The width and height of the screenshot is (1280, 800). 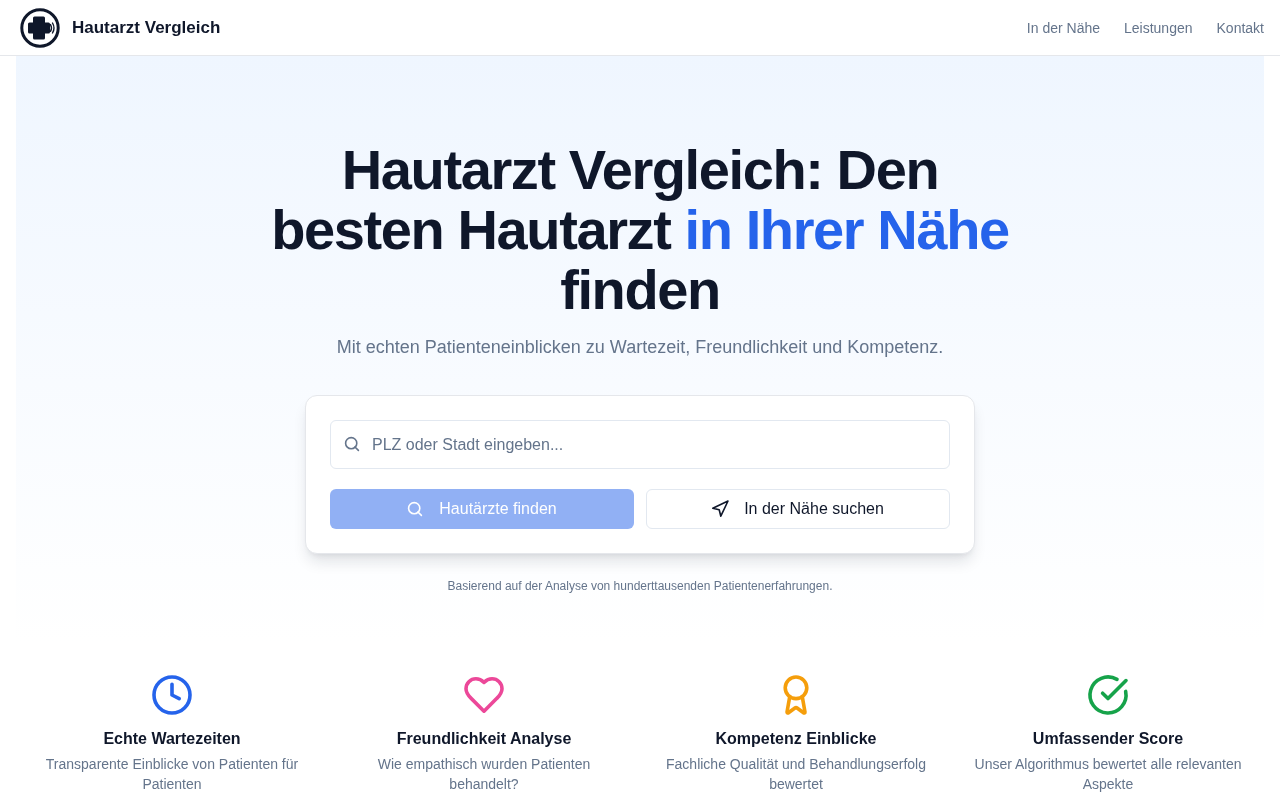 What do you see at coordinates (796, 739) in the screenshot?
I see `feature-title: Kompetenz Einblicke` at bounding box center [796, 739].